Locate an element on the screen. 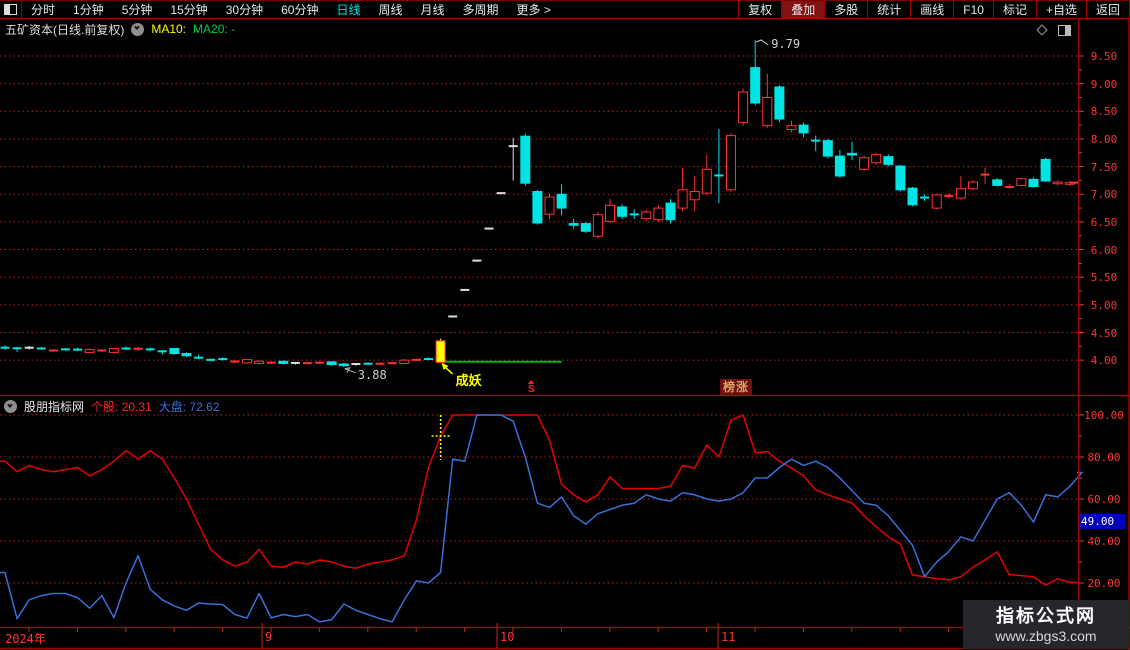  signal-annotation: 成妖 is located at coordinates (468, 380).